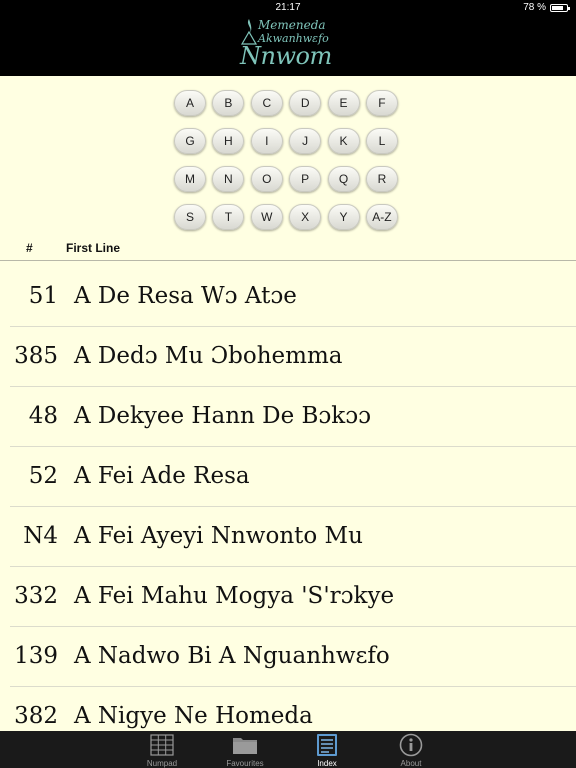  What do you see at coordinates (228, 103) in the screenshot?
I see `letter-button-b: B` at bounding box center [228, 103].